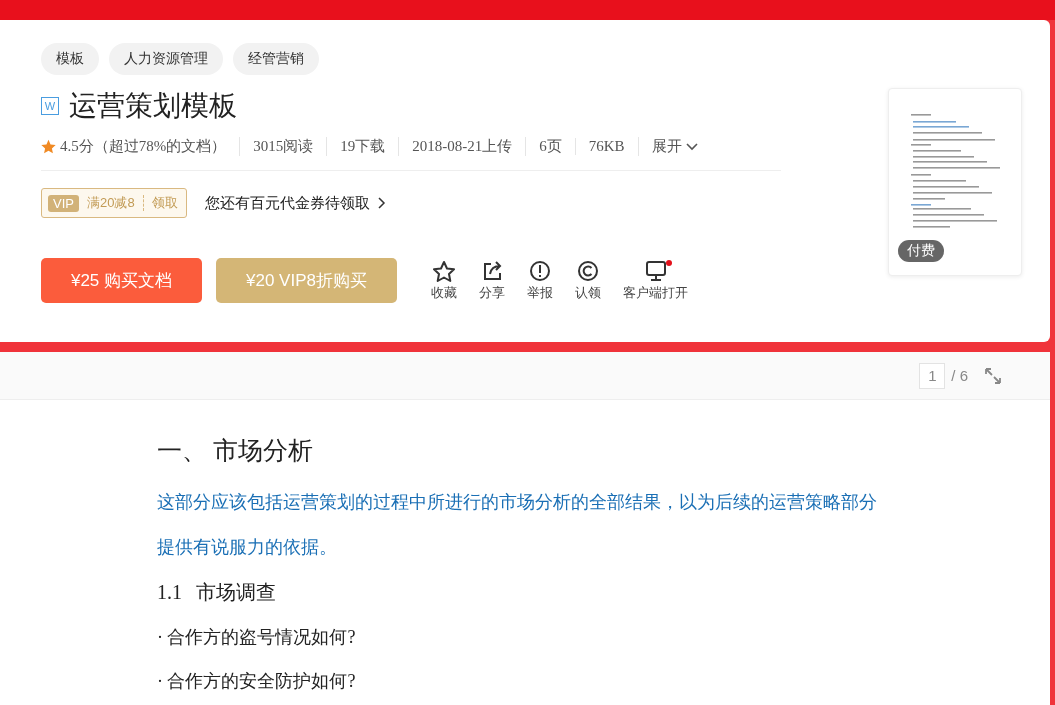  What do you see at coordinates (169, 592) in the screenshot?
I see `section-number: 1.1` at bounding box center [169, 592].